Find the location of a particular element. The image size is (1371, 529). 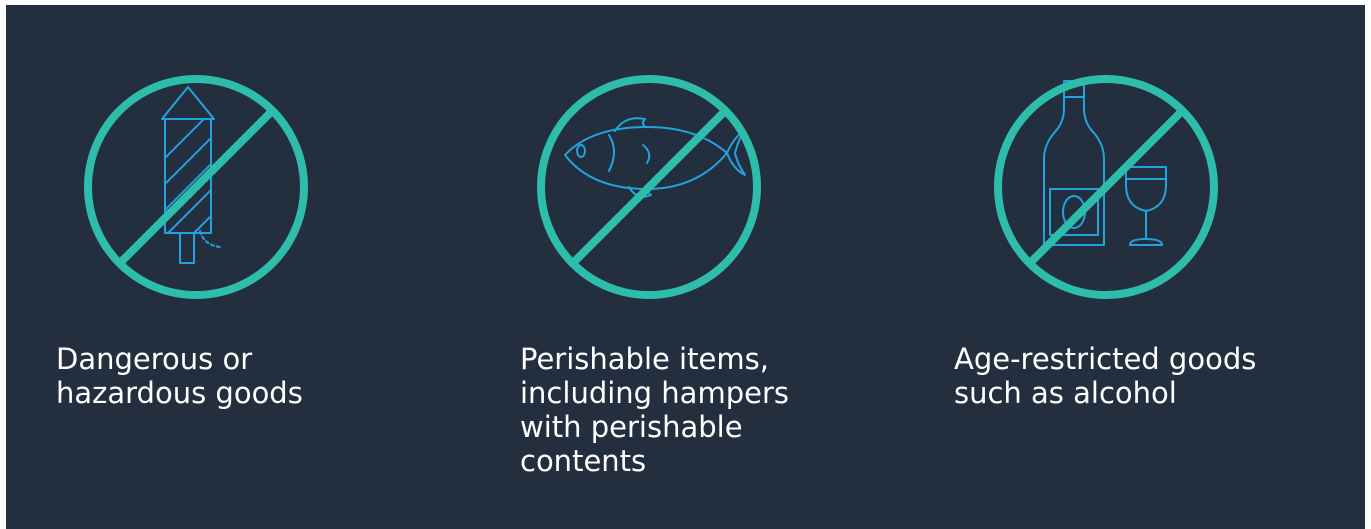

no-alcohol-icon is located at coordinates (1106, 187).